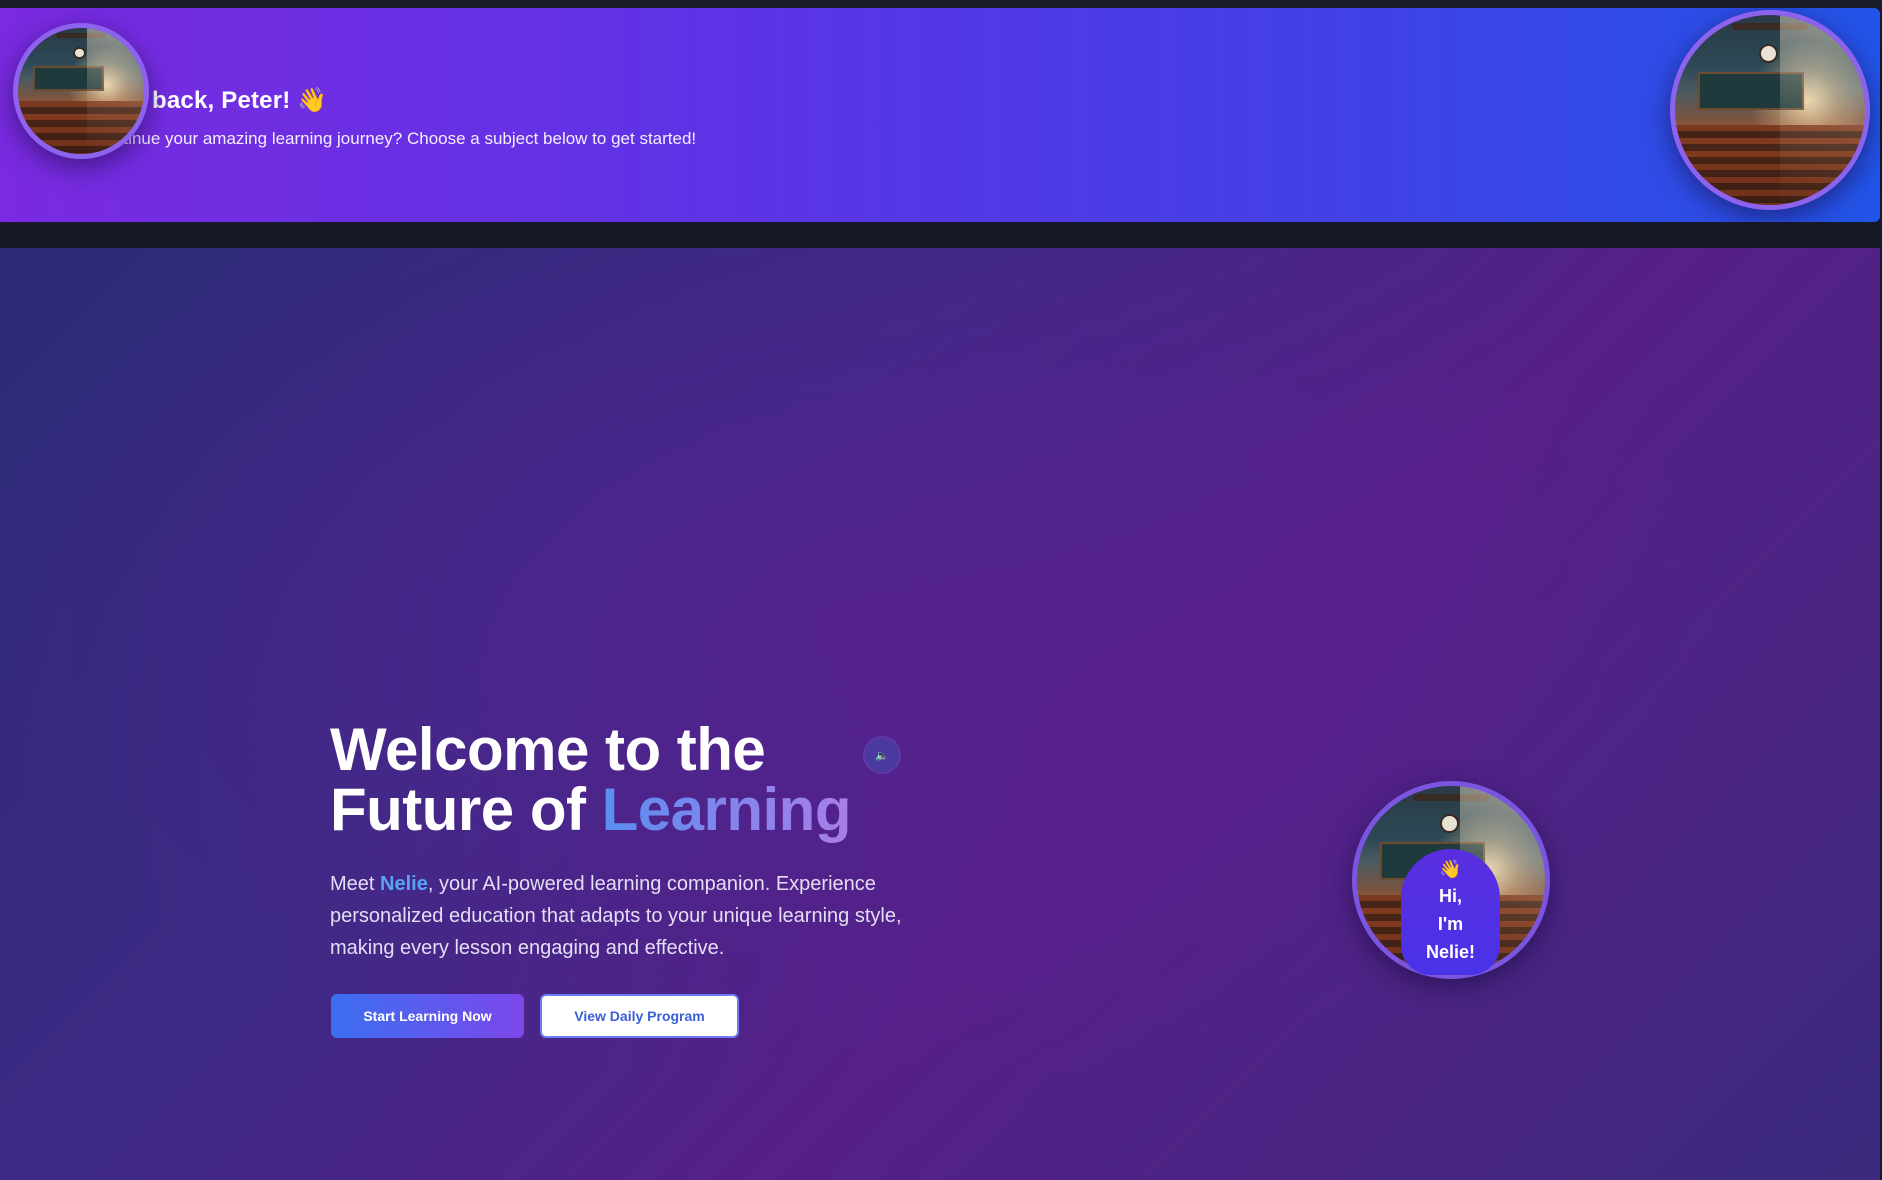 Image resolution: width=1882 pixels, height=1180 pixels. What do you see at coordinates (240, 100) in the screenshot?
I see `welcome-greeting: back, Peter! 👋` at bounding box center [240, 100].